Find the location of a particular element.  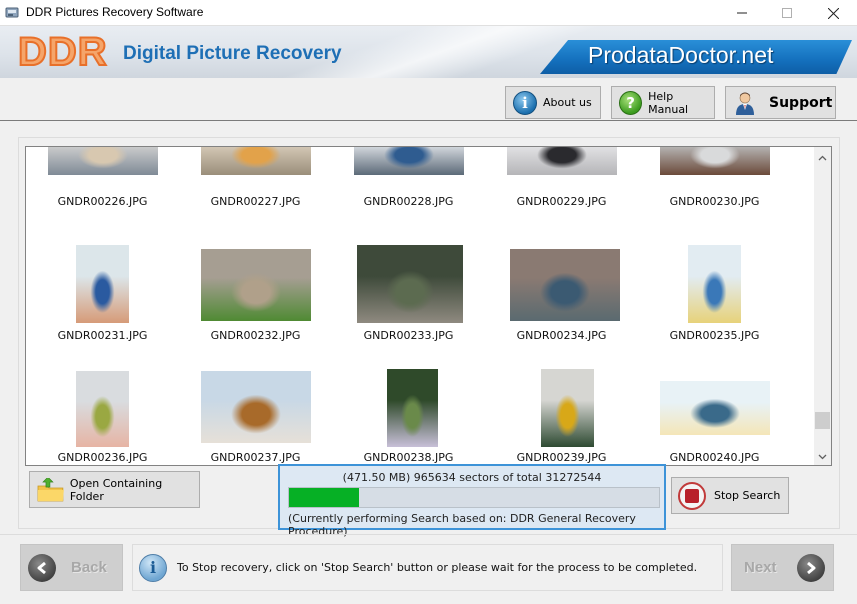

support-label: Support is located at coordinates (801, 102).